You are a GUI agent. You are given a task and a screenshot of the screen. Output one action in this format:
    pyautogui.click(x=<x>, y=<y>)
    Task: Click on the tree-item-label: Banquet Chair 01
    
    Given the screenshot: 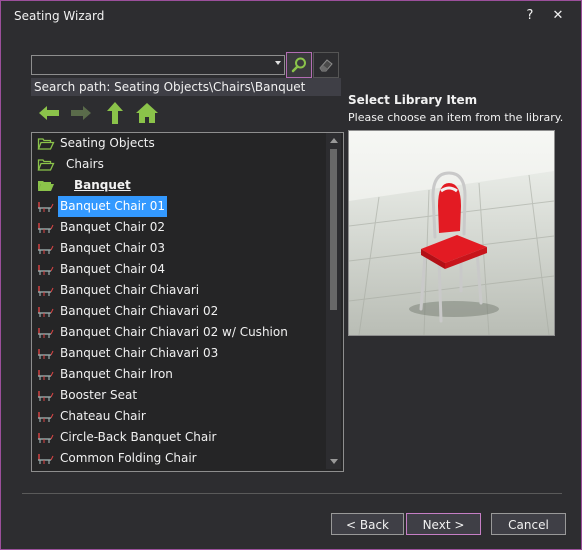 What is the action you would take?
    pyautogui.click(x=113, y=206)
    